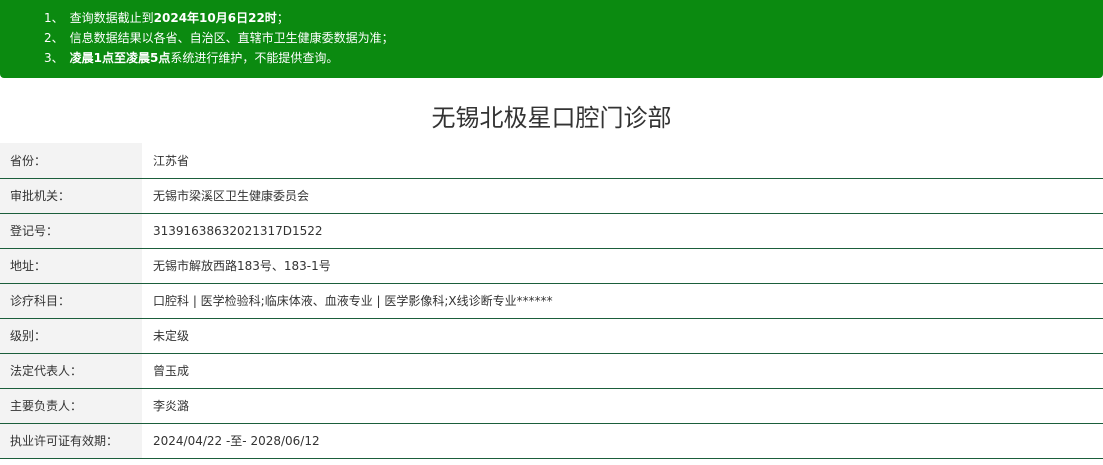 This screenshot has height=465, width=1103. Describe the element at coordinates (111, 18) in the screenshot. I see `notice-text: 查询数据截止到` at that location.